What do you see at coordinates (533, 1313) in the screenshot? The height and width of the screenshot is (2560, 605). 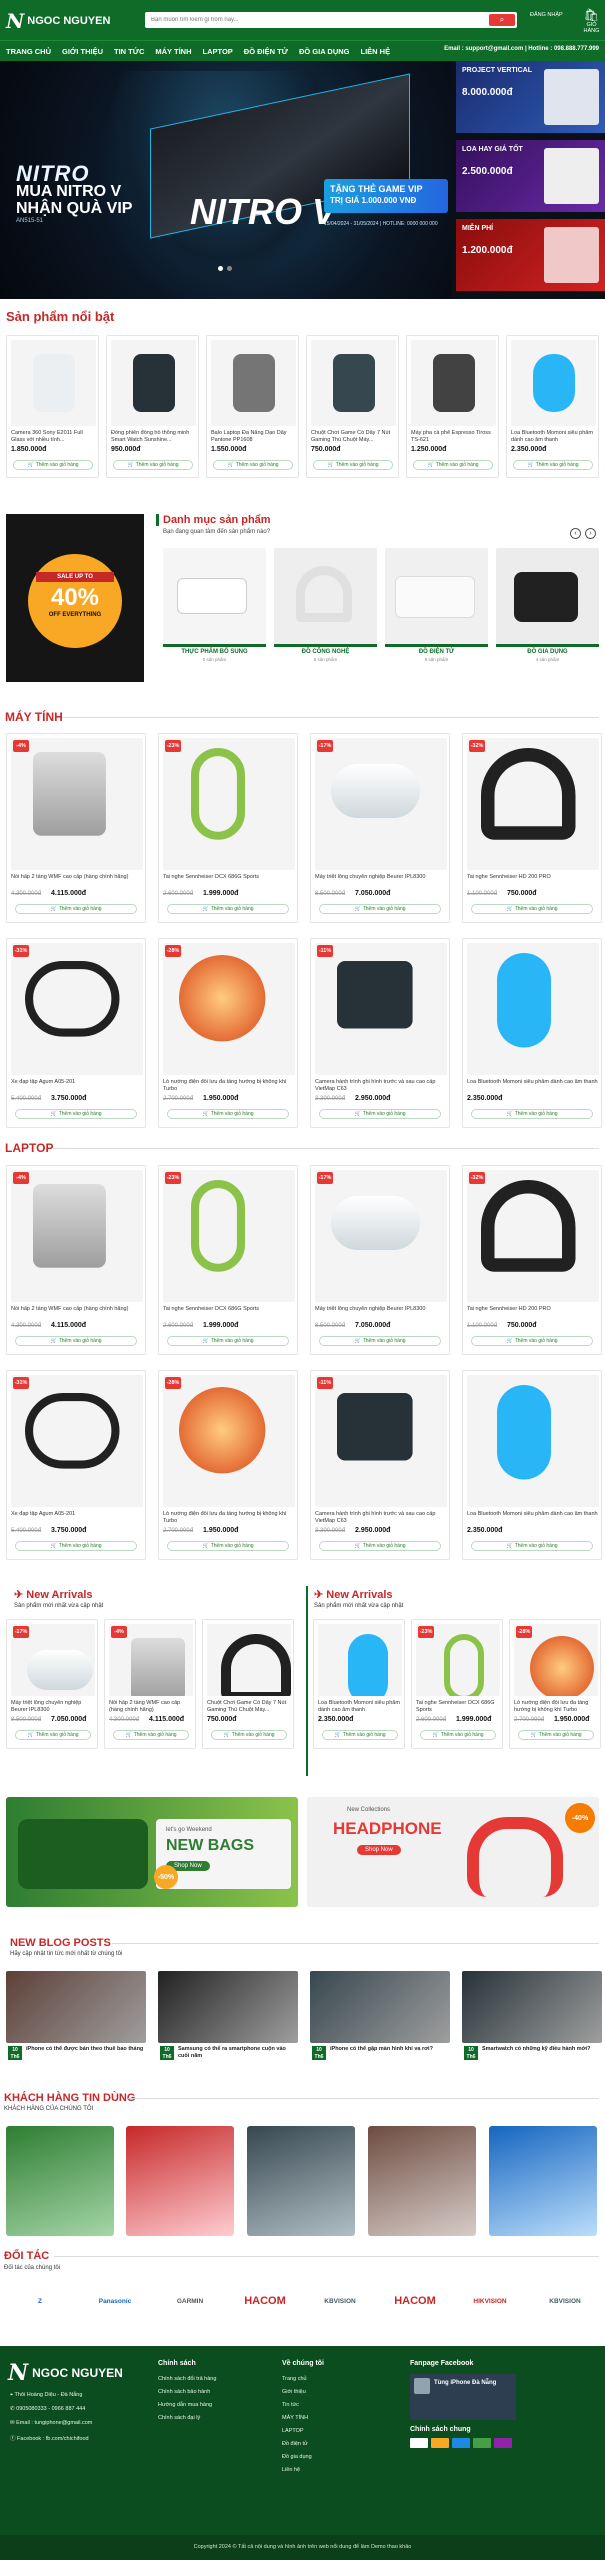 I see `product-name: Tai nghe Sennheiser HD 200 PRO` at bounding box center [533, 1313].